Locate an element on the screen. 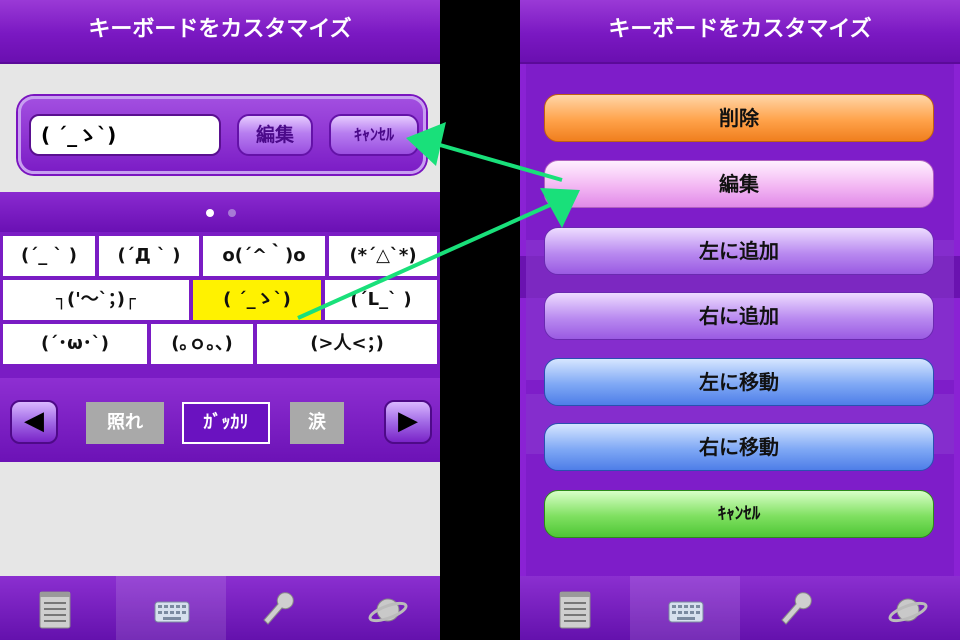  category-tab: 涙 is located at coordinates (317, 423).